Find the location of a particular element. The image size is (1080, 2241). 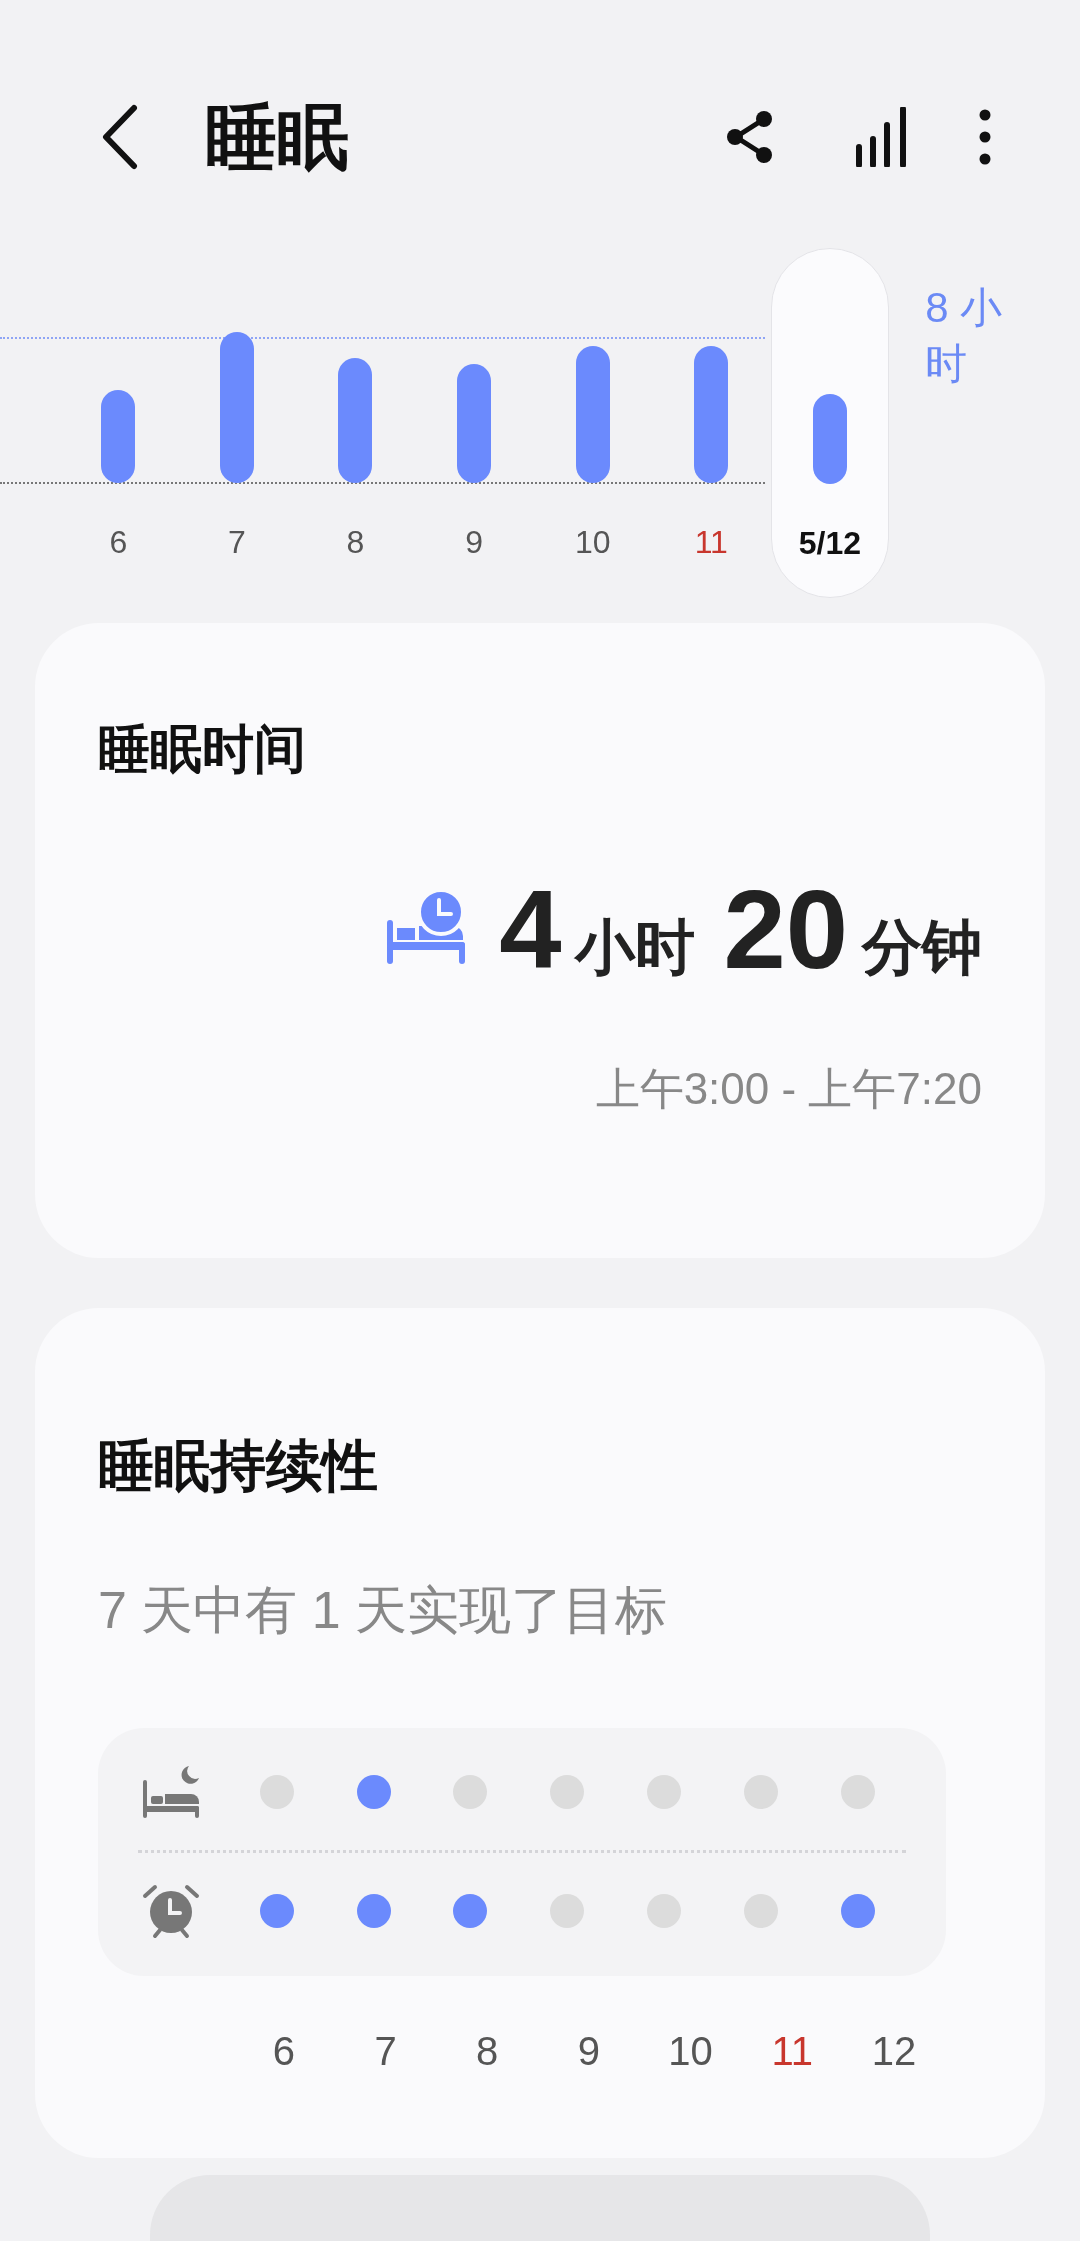

alarm-clock-icon is located at coordinates (171, 1911).